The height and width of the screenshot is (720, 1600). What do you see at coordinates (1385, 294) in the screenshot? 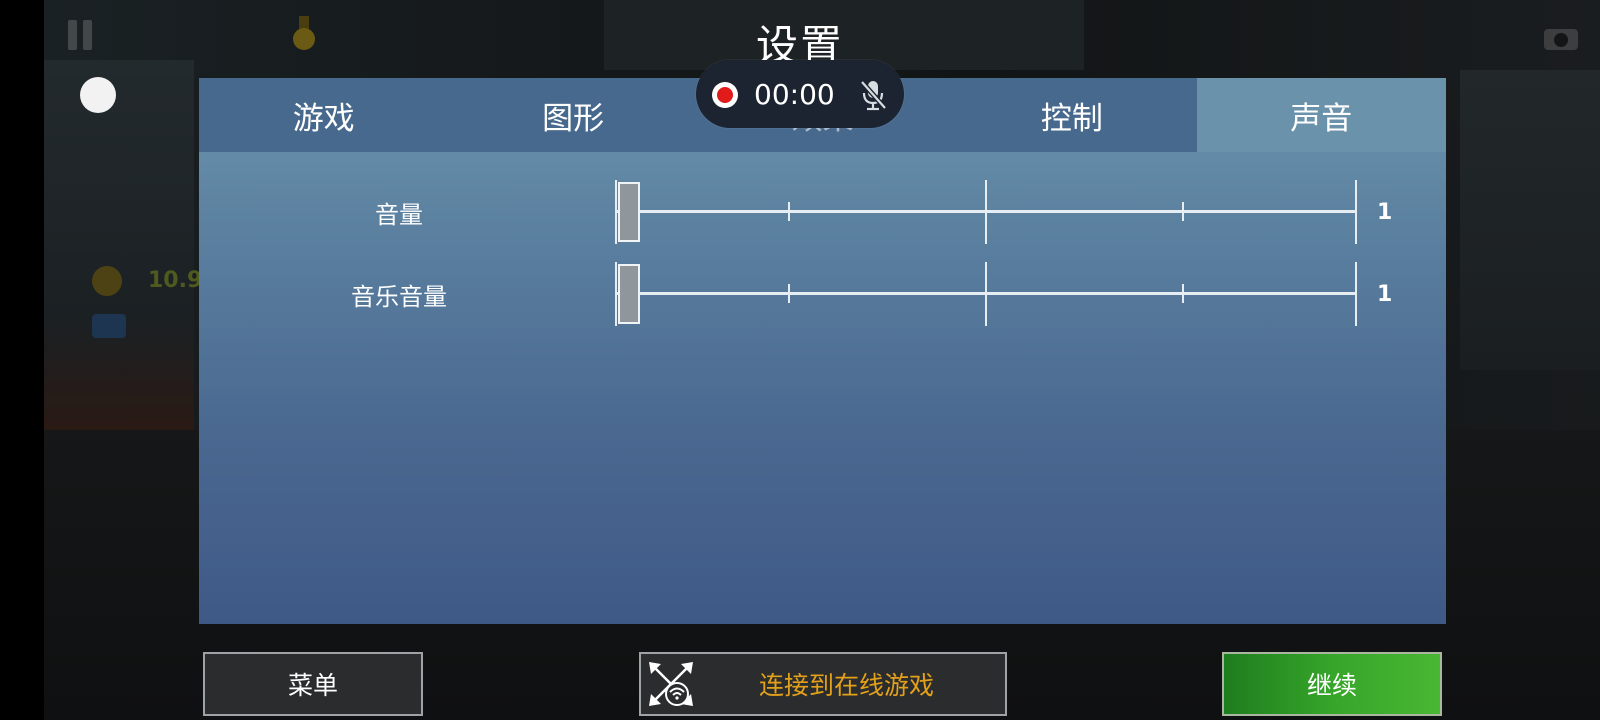
I see `music-volume-value: 1` at bounding box center [1385, 294].